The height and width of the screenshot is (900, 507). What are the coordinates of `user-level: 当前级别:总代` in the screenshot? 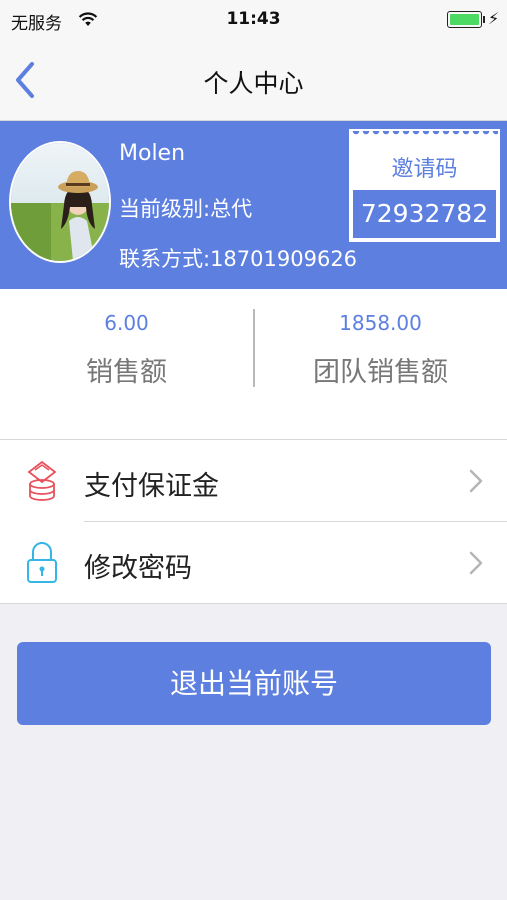 It's located at (186, 209).